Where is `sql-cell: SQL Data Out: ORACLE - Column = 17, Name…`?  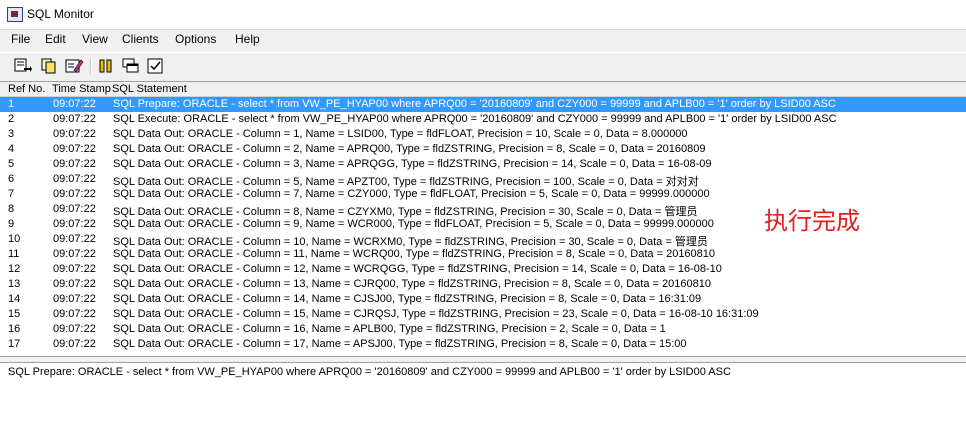
sql-cell: SQL Data Out: ORACLE - Column = 17, Name… is located at coordinates (400, 344).